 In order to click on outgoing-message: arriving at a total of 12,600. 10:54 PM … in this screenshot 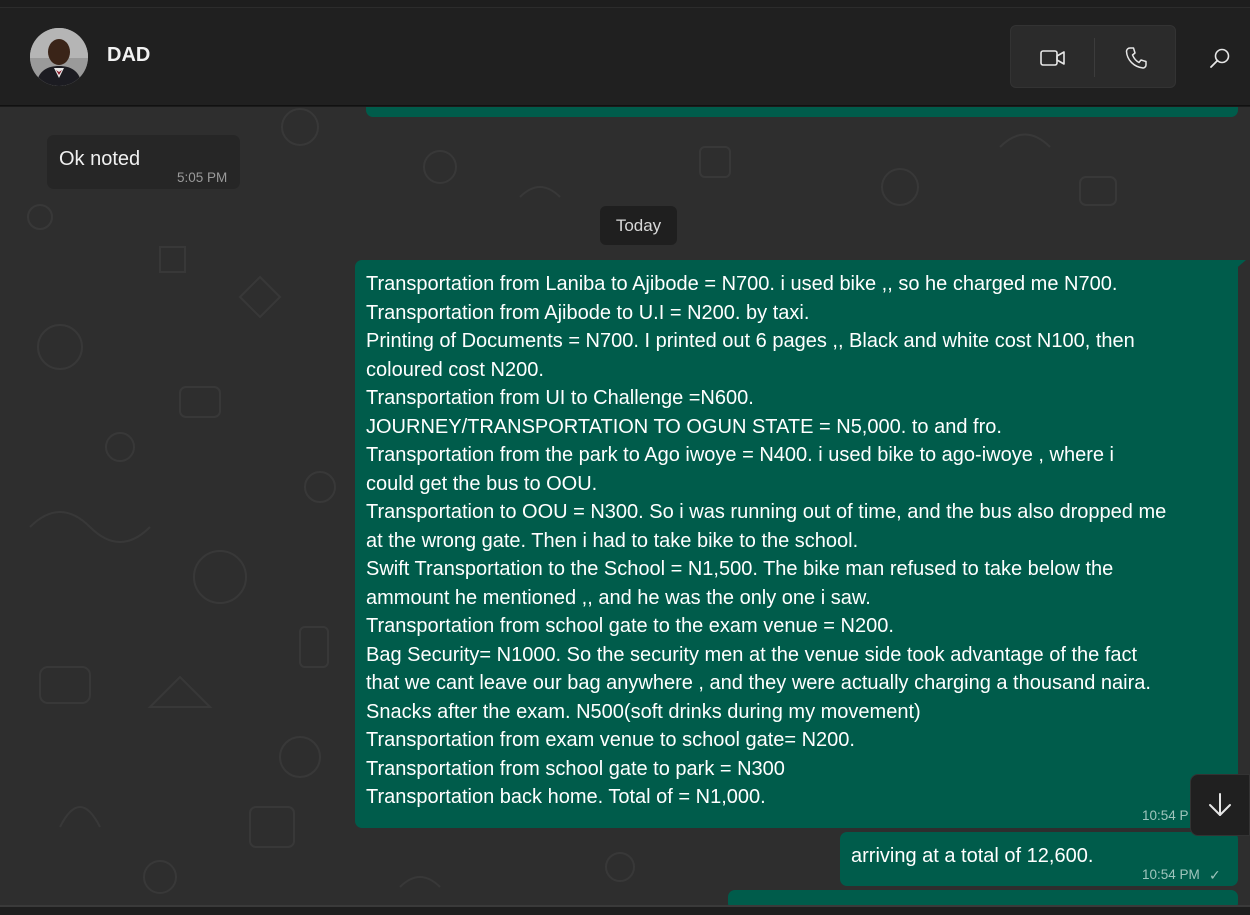, I will do `click(1039, 859)`.